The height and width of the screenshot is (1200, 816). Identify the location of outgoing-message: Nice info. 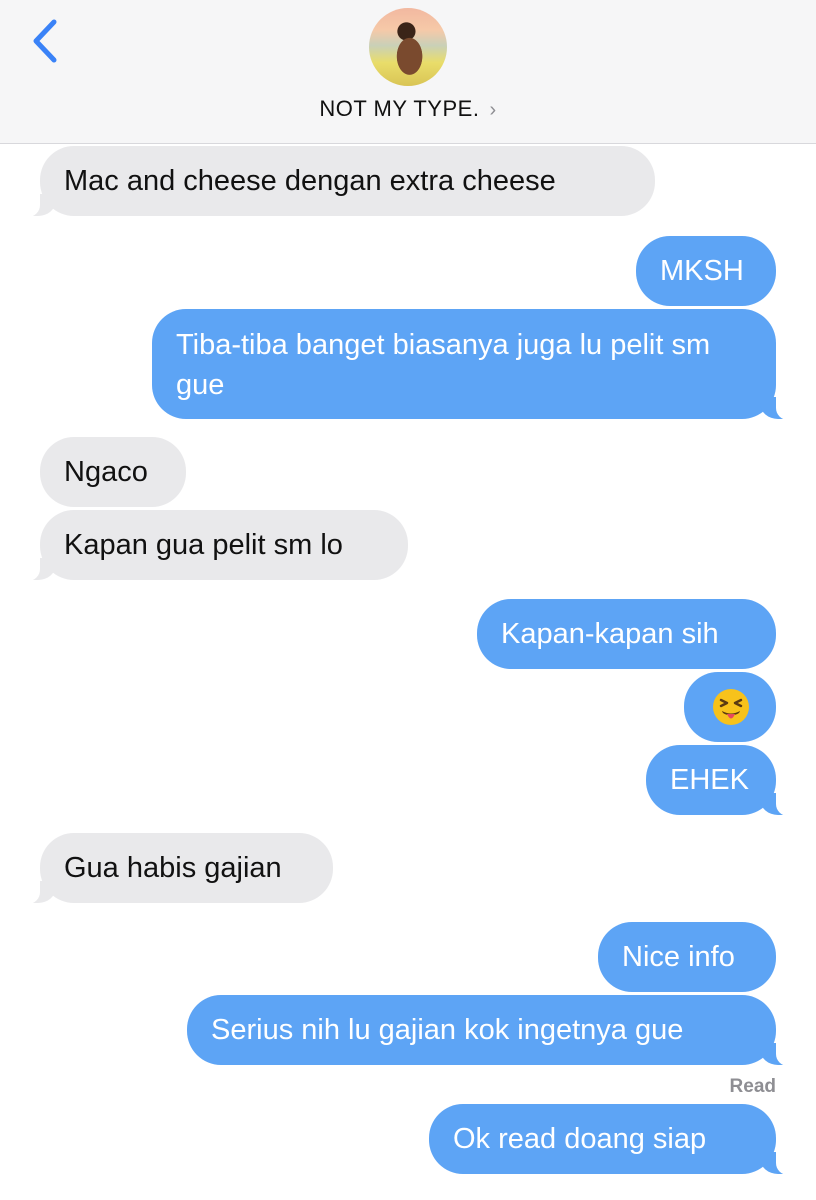
(687, 957).